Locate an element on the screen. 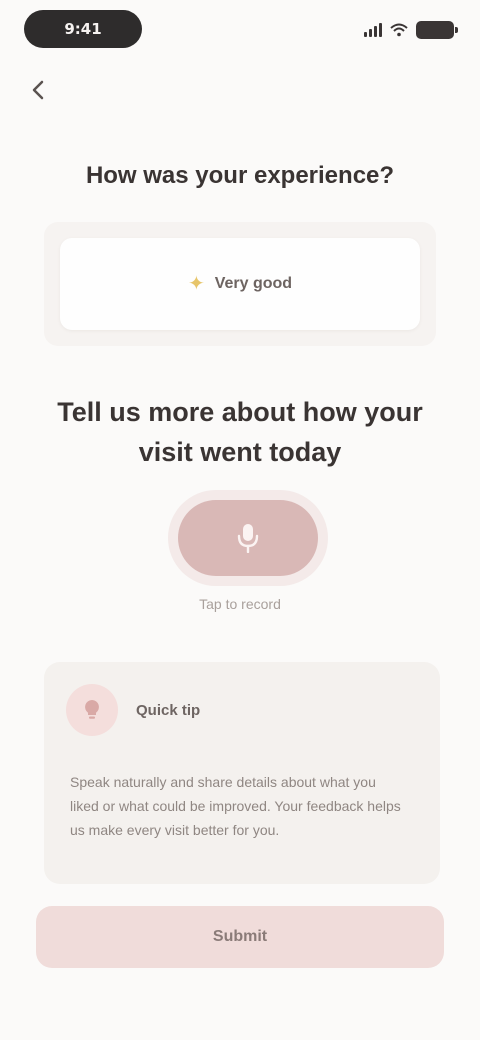 The image size is (480, 1040). status-icons is located at coordinates (411, 30).